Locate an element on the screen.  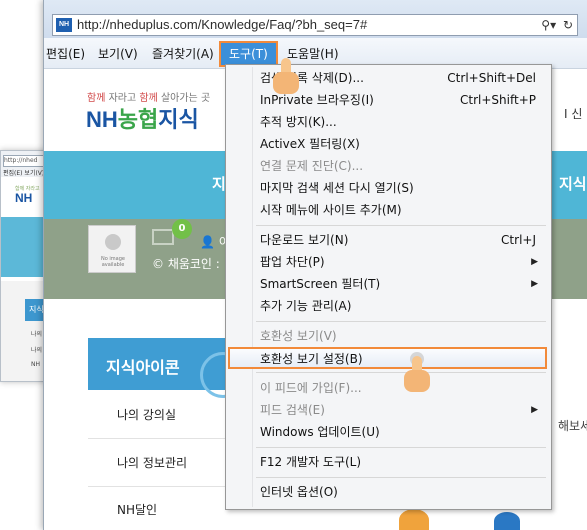
menu-item-view-downloads: 다운로드 보기(N) Ctrl+J is located at coordinates (402, 240).